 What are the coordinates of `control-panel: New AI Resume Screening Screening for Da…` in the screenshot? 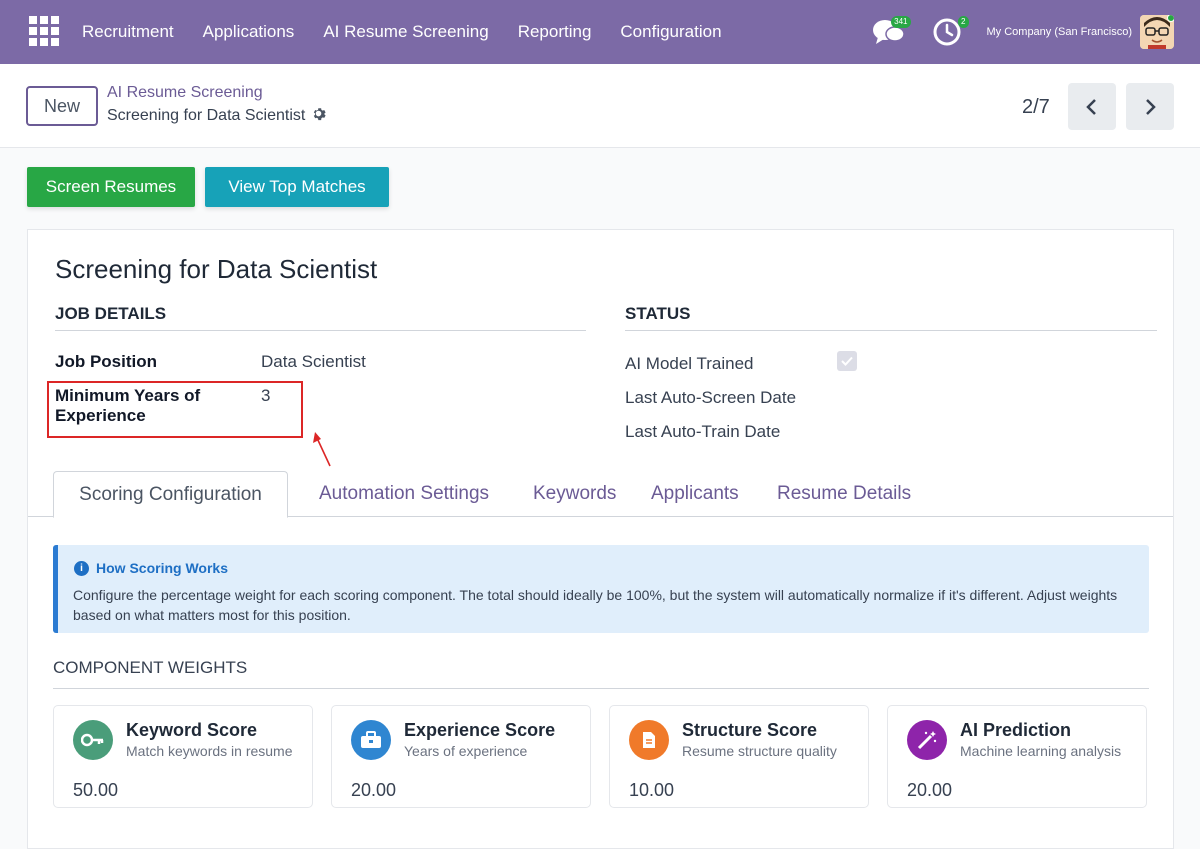 It's located at (600, 106).